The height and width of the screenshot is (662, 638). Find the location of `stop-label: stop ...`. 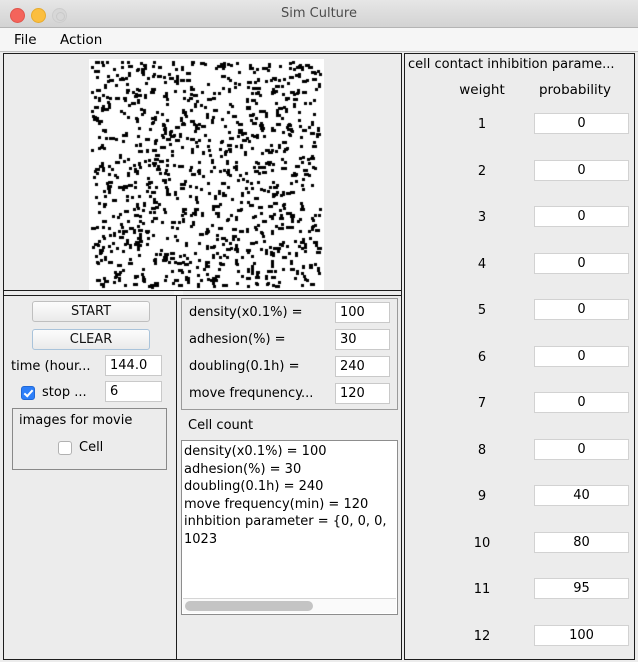

stop-label: stop ... is located at coordinates (64, 392).